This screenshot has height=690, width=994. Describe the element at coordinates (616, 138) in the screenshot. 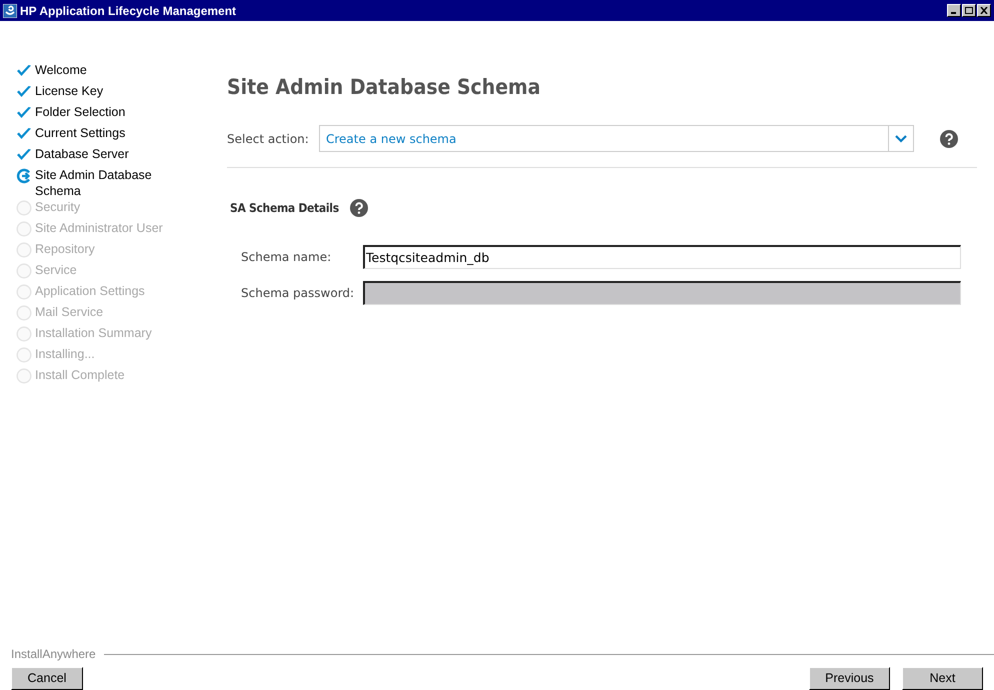

I see `action-dropdown: Create a new schema` at that location.